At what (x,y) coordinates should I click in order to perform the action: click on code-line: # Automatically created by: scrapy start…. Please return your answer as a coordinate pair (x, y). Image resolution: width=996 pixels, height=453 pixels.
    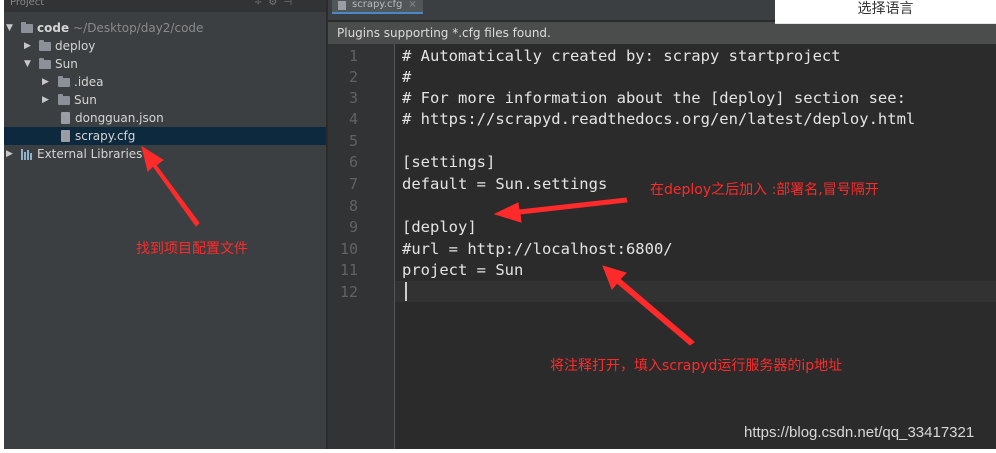
    Looking at the image, I should click on (621, 56).